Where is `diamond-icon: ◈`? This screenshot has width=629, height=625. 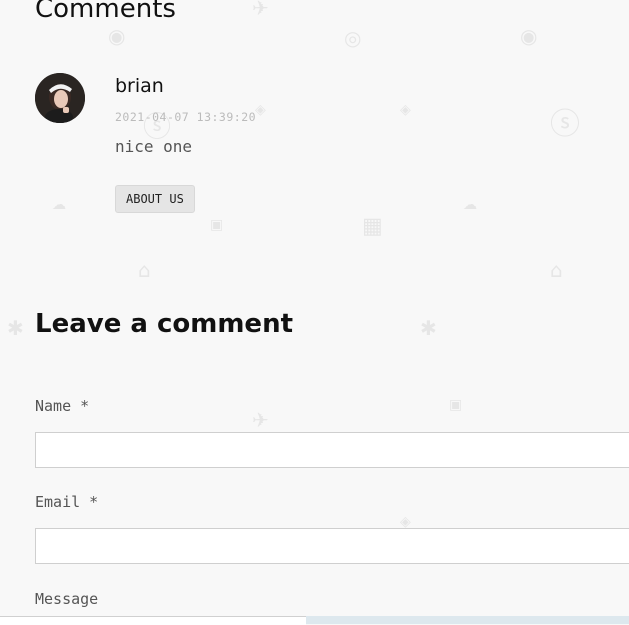
diamond-icon: ◈ is located at coordinates (405, 522).